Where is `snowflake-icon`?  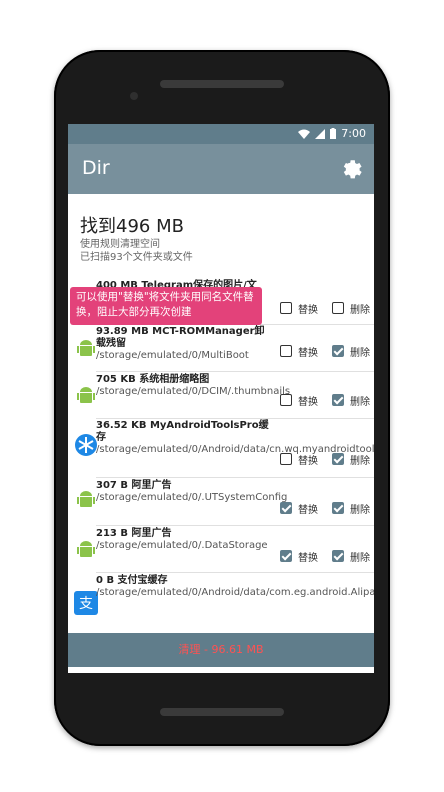
snowflake-icon is located at coordinates (86, 445).